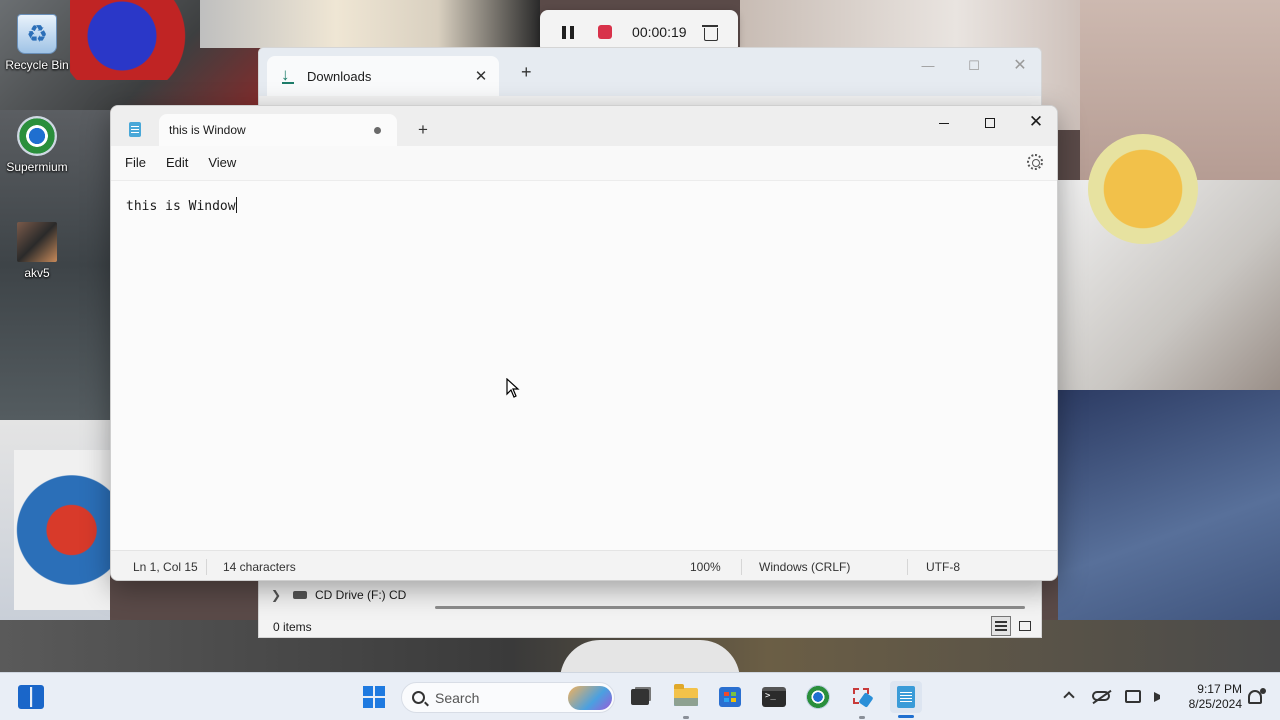  I want to click on explorer-tab-label: Downloads, so click(339, 76).